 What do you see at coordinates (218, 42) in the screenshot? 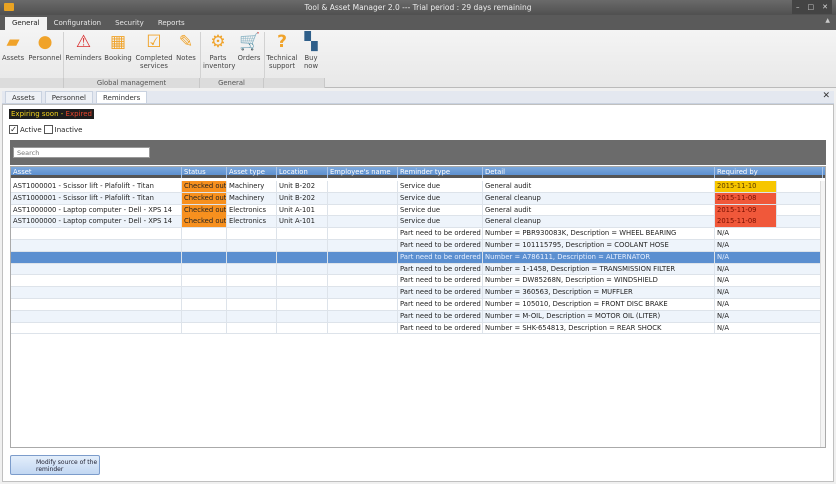
I see `gears-icon: ⚙` at bounding box center [218, 42].